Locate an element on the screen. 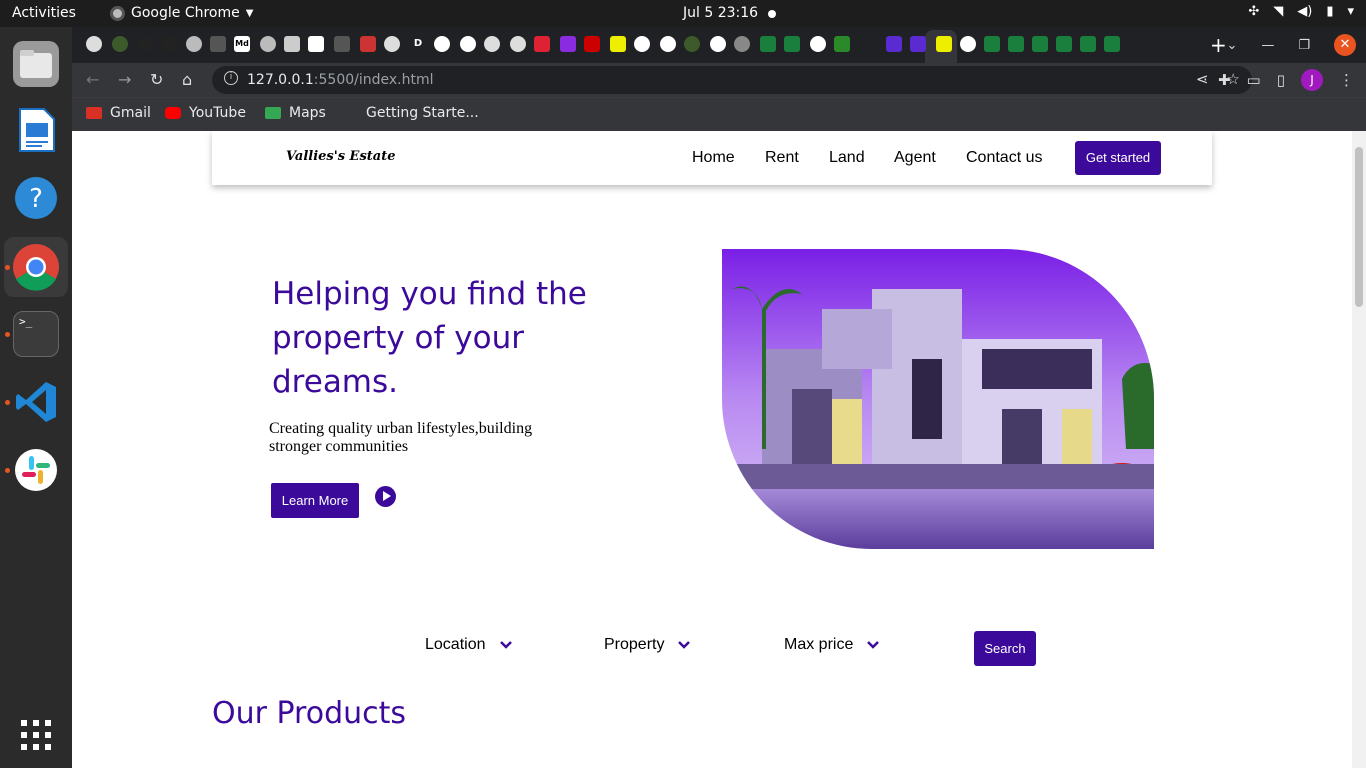 The width and height of the screenshot is (1366, 768). share-icon: ⋖ is located at coordinates (1202, 79).